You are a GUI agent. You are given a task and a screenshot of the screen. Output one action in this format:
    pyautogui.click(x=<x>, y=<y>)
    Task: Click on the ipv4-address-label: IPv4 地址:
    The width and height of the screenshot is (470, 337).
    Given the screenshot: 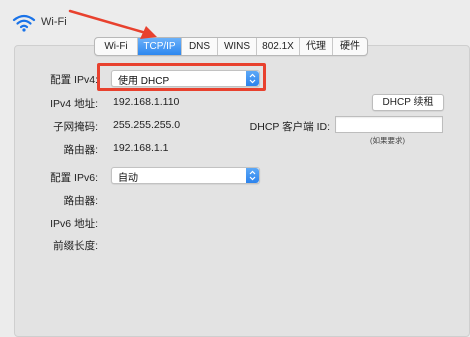 What is the action you would take?
    pyautogui.click(x=74, y=104)
    